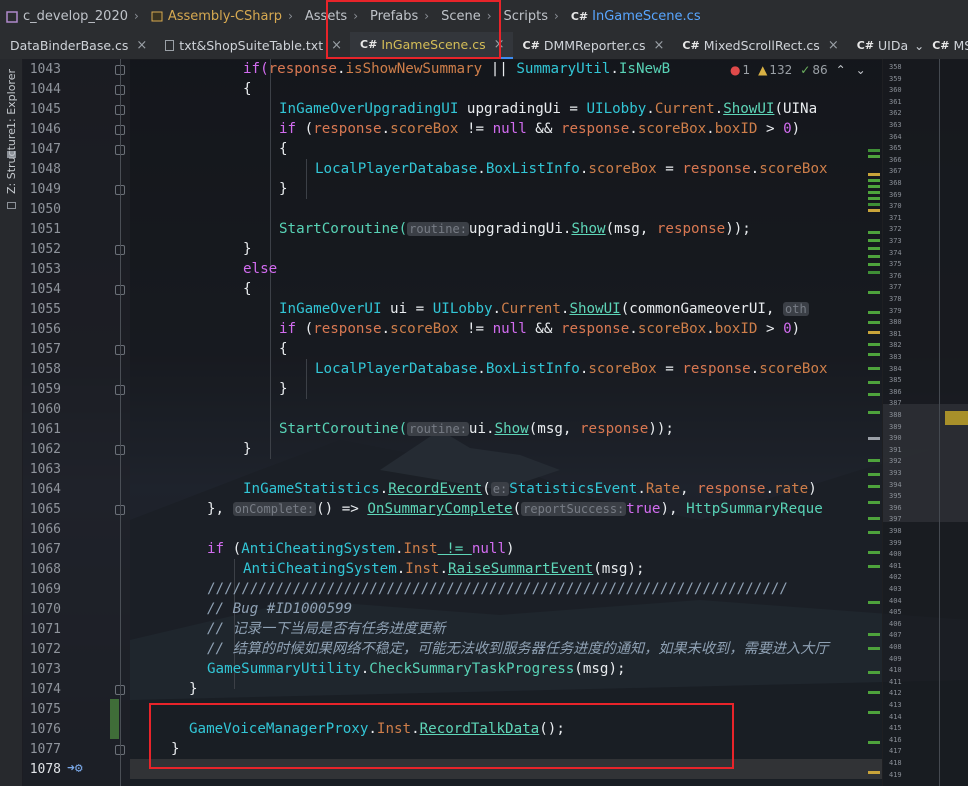  What do you see at coordinates (45, 249) in the screenshot?
I see `line-number: 1052` at bounding box center [45, 249].